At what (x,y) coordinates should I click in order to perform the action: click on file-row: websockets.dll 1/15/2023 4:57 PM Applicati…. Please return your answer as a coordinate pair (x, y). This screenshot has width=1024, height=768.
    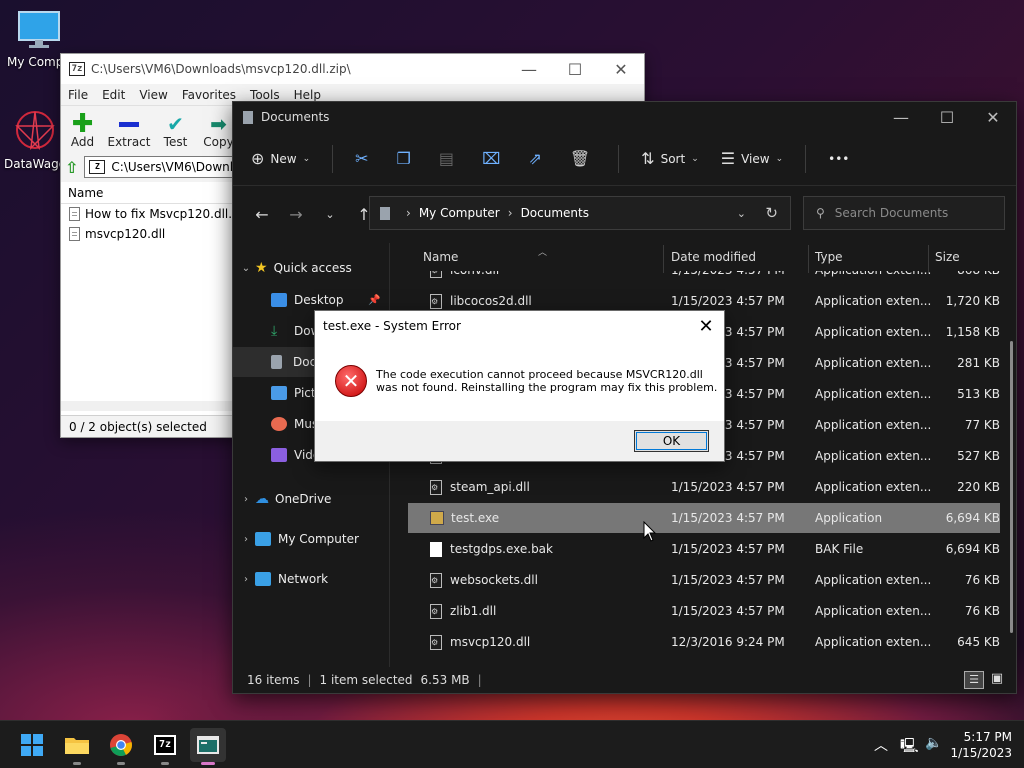
    Looking at the image, I should click on (704, 580).